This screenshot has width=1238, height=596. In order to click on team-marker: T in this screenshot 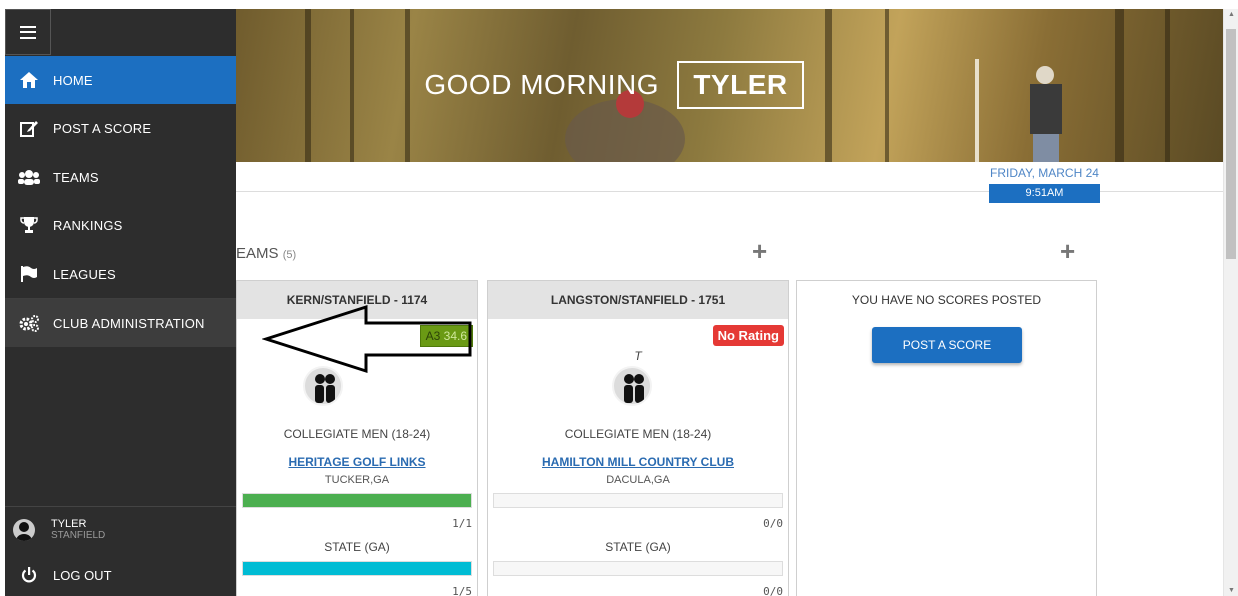, I will do `click(638, 356)`.